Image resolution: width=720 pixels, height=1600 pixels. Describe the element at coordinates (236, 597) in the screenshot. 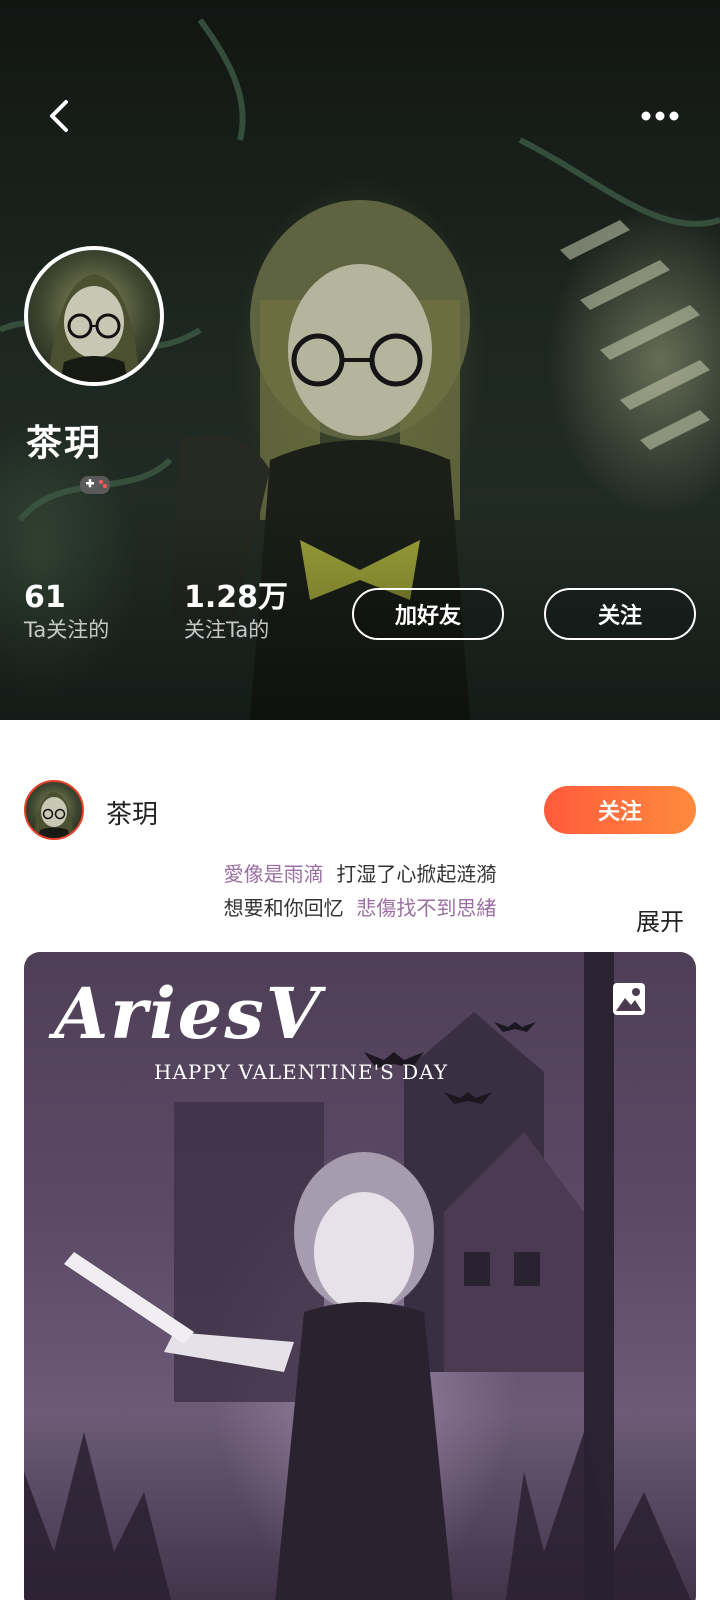

I see `followers-count: 1.28万` at that location.